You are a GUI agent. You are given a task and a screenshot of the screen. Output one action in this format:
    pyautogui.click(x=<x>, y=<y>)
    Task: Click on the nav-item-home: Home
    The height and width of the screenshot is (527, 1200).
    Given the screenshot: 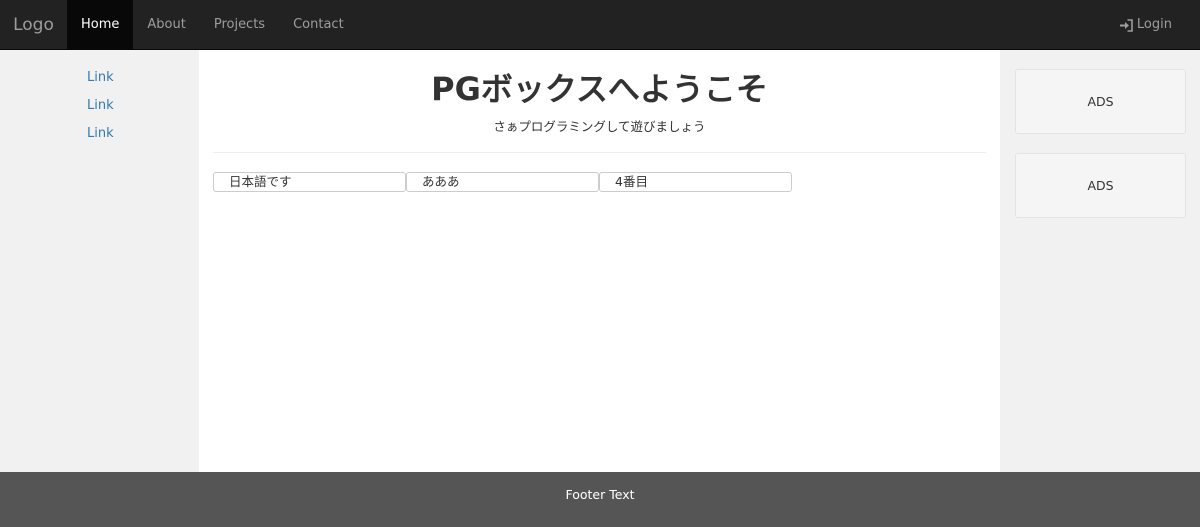 What is the action you would take?
    pyautogui.click(x=100, y=25)
    